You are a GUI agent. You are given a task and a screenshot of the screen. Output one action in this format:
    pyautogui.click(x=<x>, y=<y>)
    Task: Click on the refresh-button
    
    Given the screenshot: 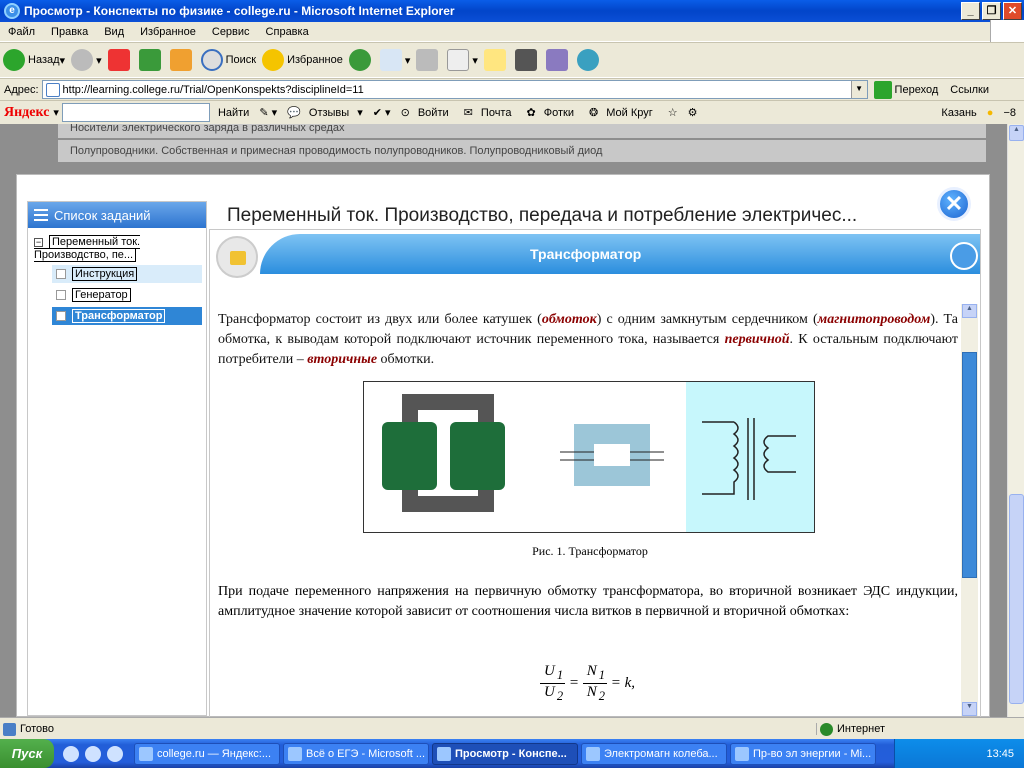 What is the action you would take?
    pyautogui.click(x=151, y=60)
    